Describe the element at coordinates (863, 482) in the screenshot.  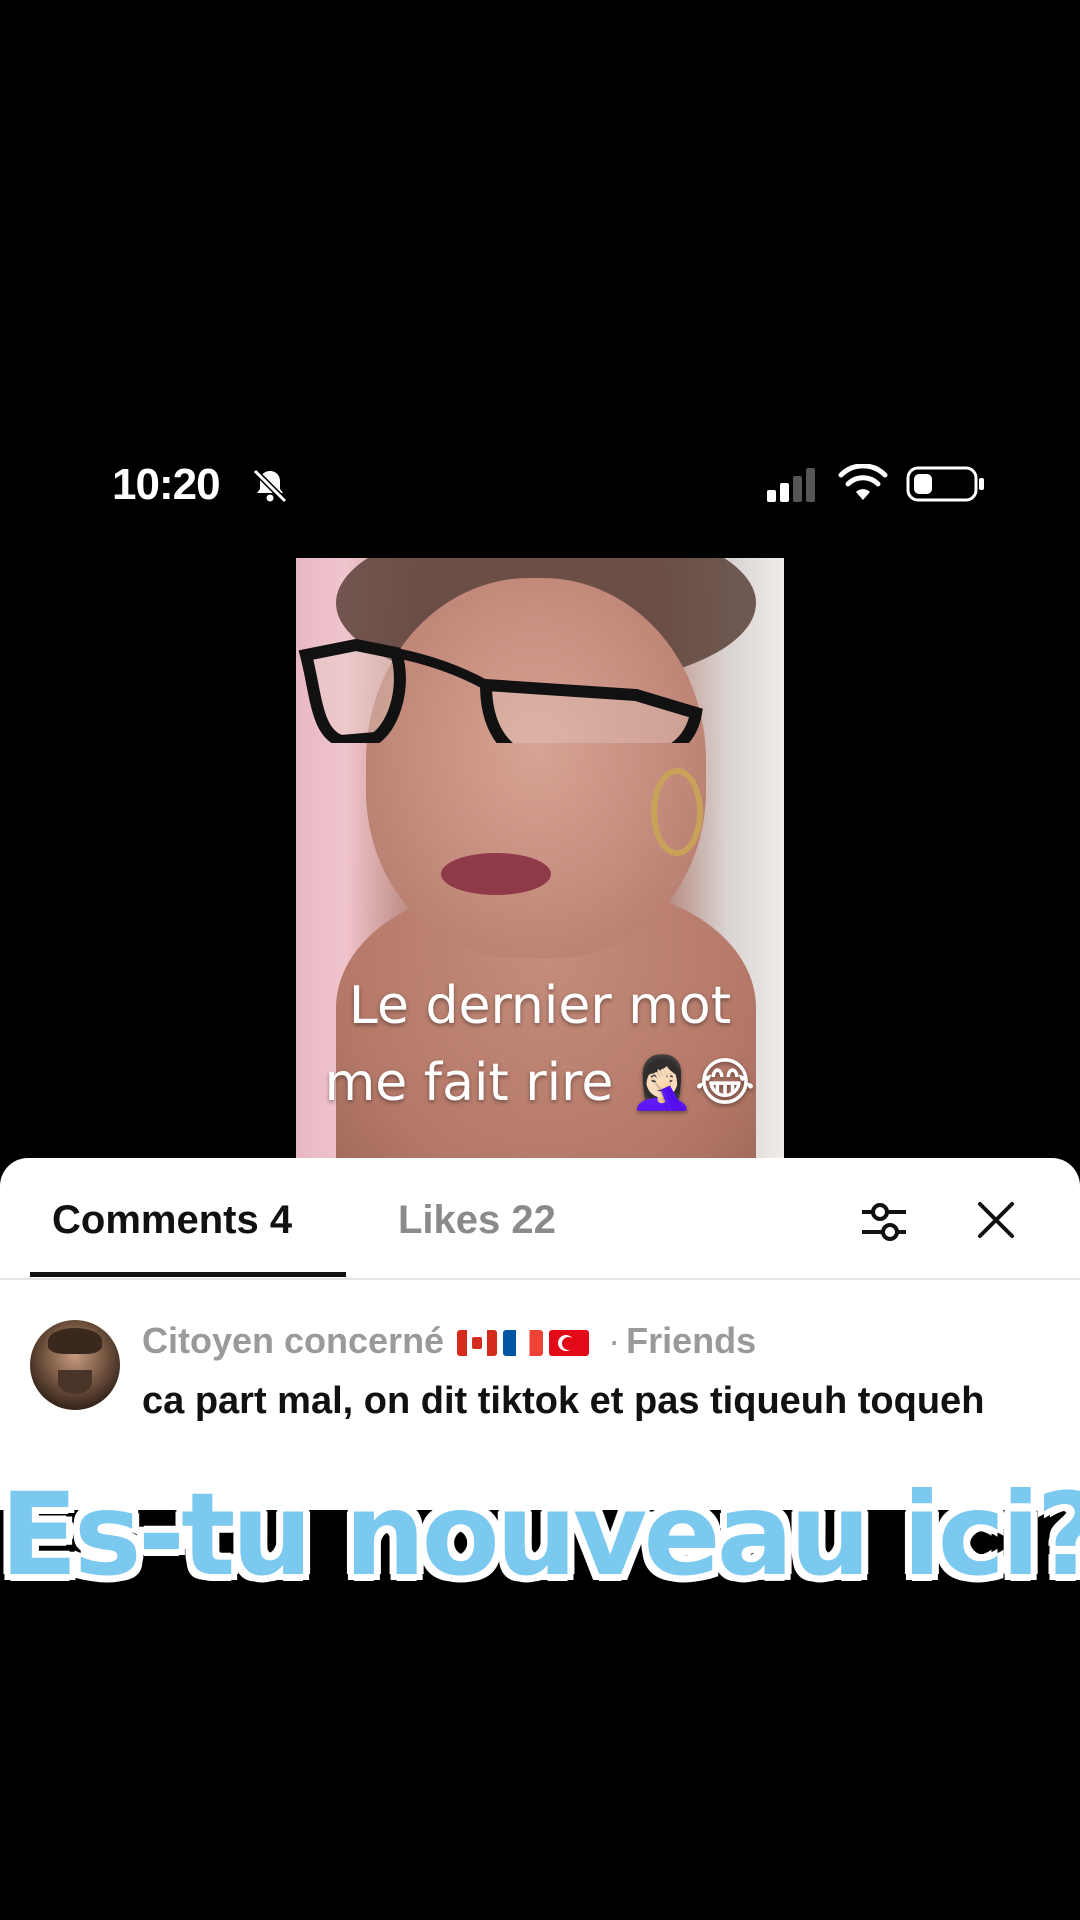
I see `wifi-icon` at that location.